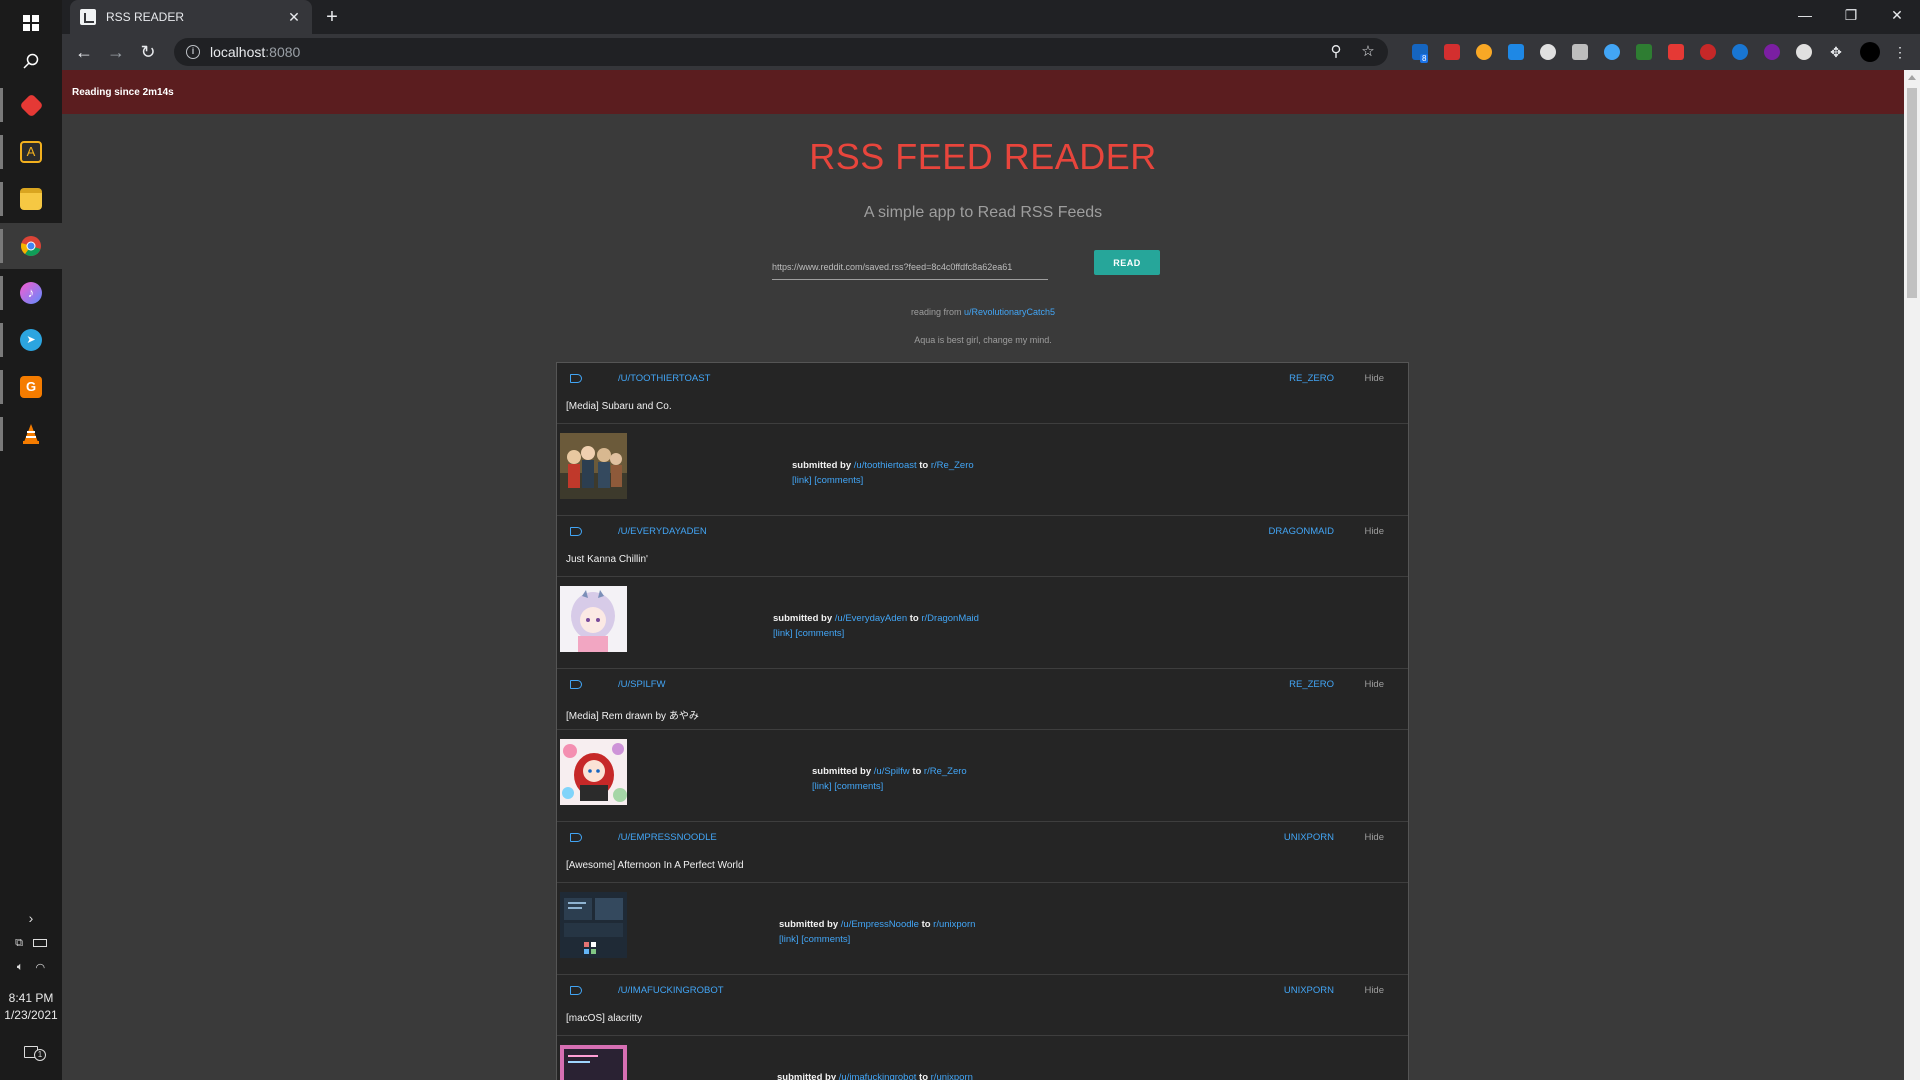  Describe the element at coordinates (39, 943) in the screenshot. I see `battery-icon` at that location.